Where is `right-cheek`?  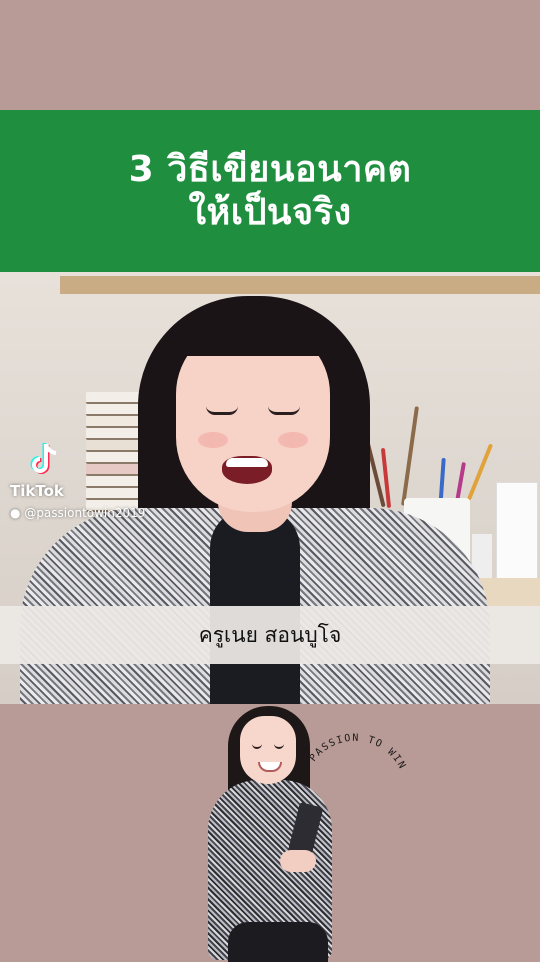
right-cheek is located at coordinates (293, 440).